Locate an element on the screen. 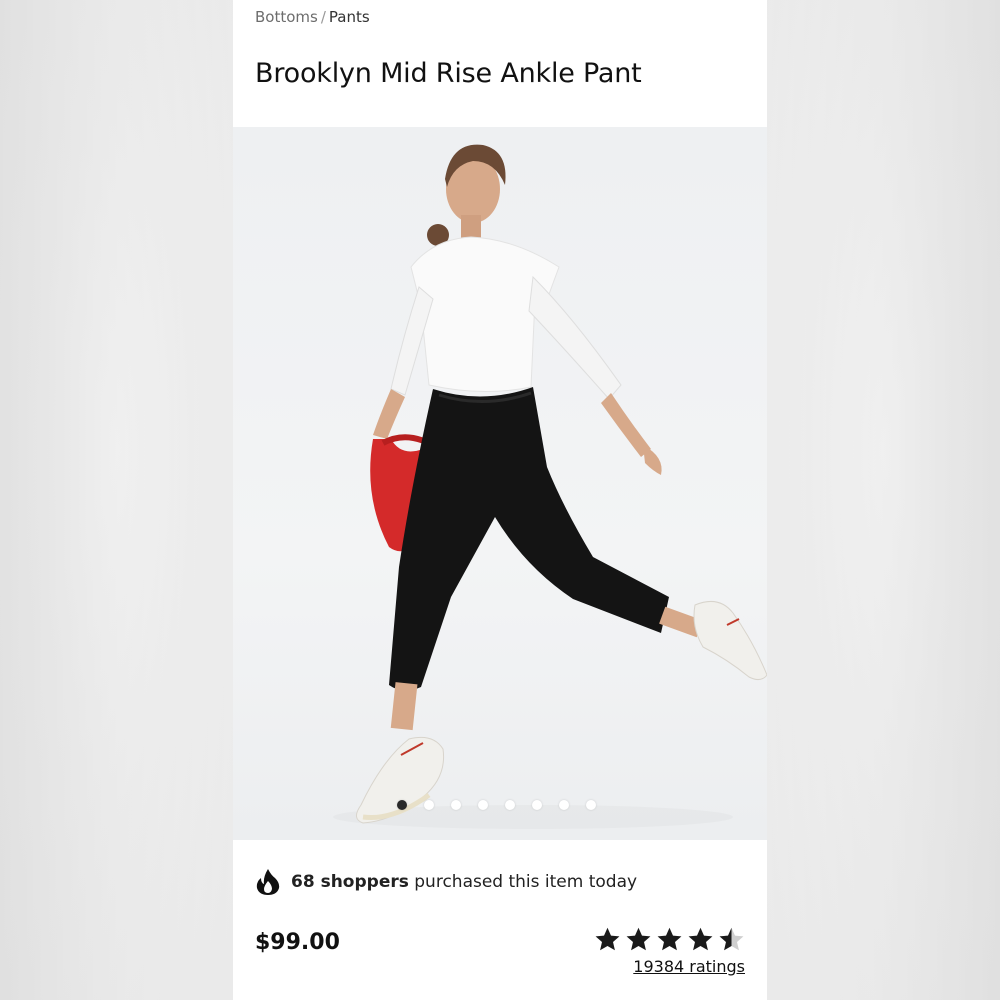 The image size is (1000, 1000). ratings-count-link: 19384 ratings is located at coordinates (689, 966).